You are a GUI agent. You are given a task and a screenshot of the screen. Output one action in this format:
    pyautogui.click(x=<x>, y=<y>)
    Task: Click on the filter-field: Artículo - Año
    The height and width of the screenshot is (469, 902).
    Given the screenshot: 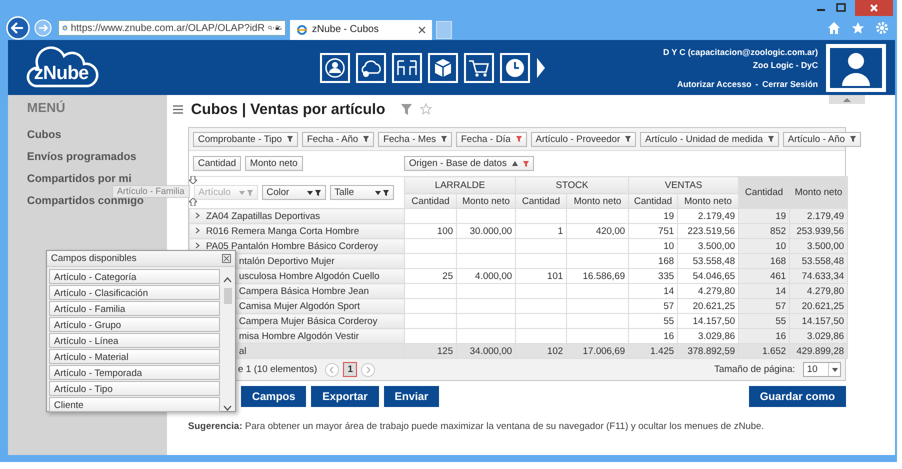 What is the action you would take?
    pyautogui.click(x=821, y=139)
    